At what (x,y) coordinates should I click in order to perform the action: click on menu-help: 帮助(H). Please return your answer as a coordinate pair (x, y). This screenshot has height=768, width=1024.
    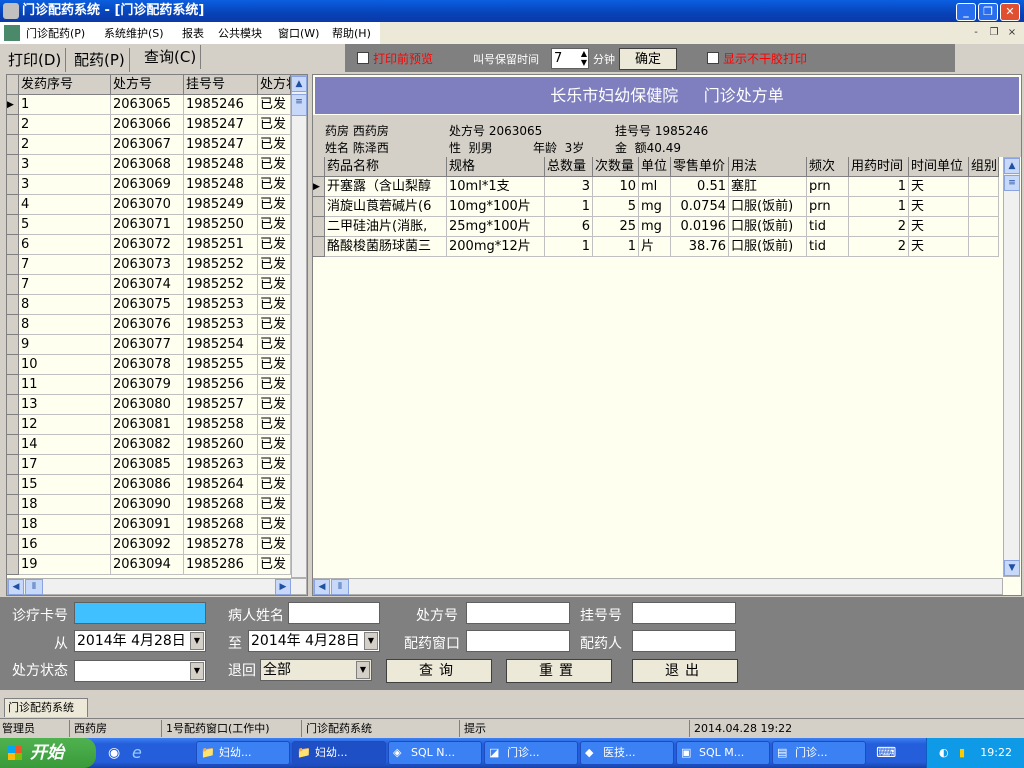
    Looking at the image, I should click on (351, 33).